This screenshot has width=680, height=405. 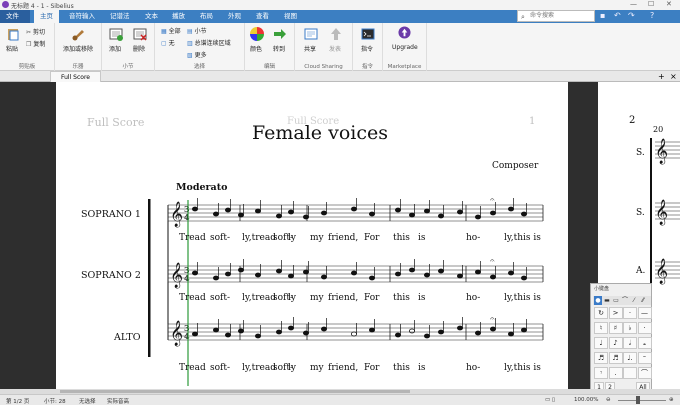 I want to click on redo-icon: ↷, so click(x=631, y=15).